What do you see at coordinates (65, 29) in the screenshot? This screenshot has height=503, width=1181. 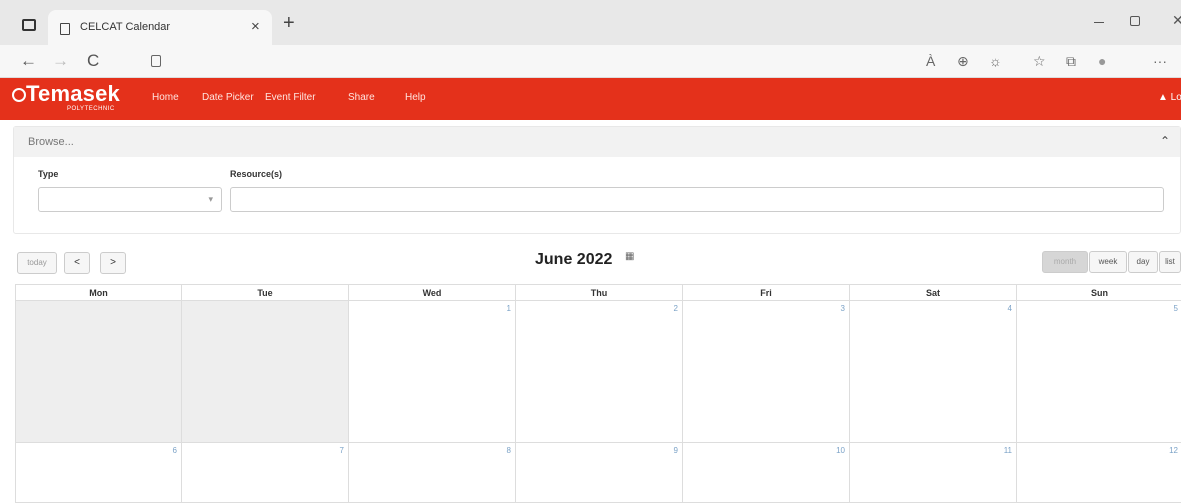 I see `page-icon` at bounding box center [65, 29].